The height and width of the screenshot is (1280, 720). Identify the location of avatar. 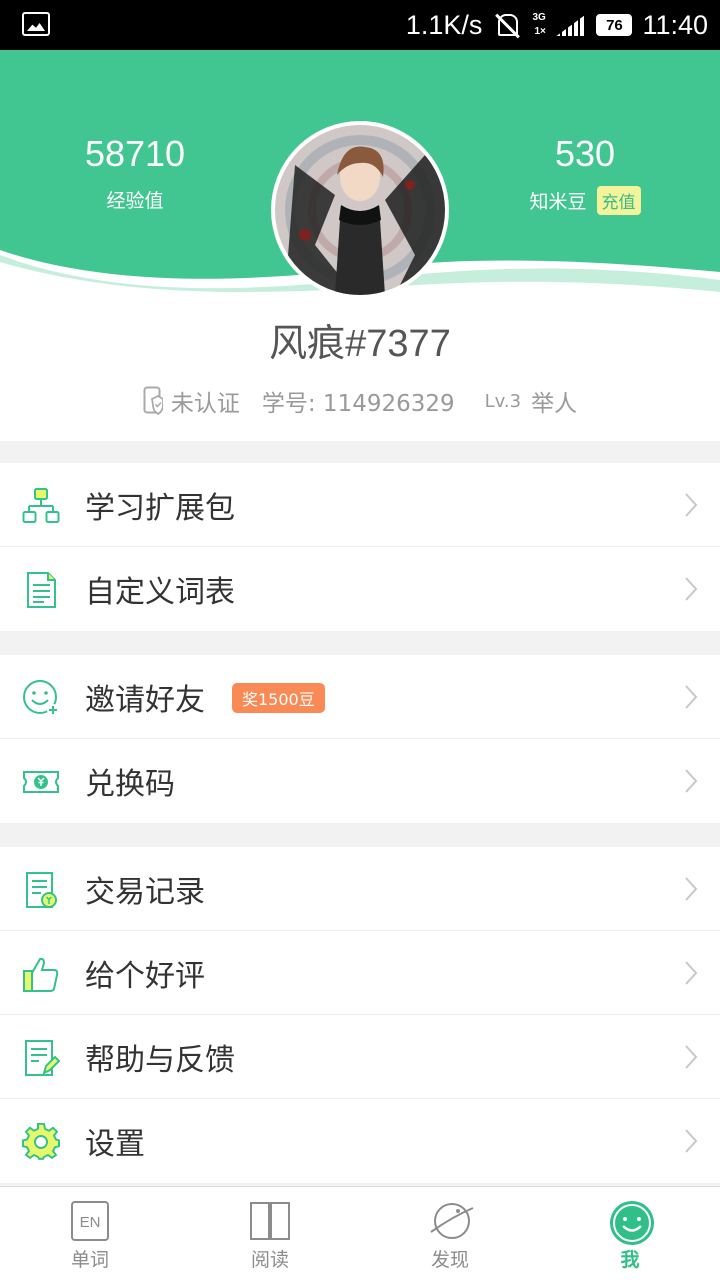
(360, 210).